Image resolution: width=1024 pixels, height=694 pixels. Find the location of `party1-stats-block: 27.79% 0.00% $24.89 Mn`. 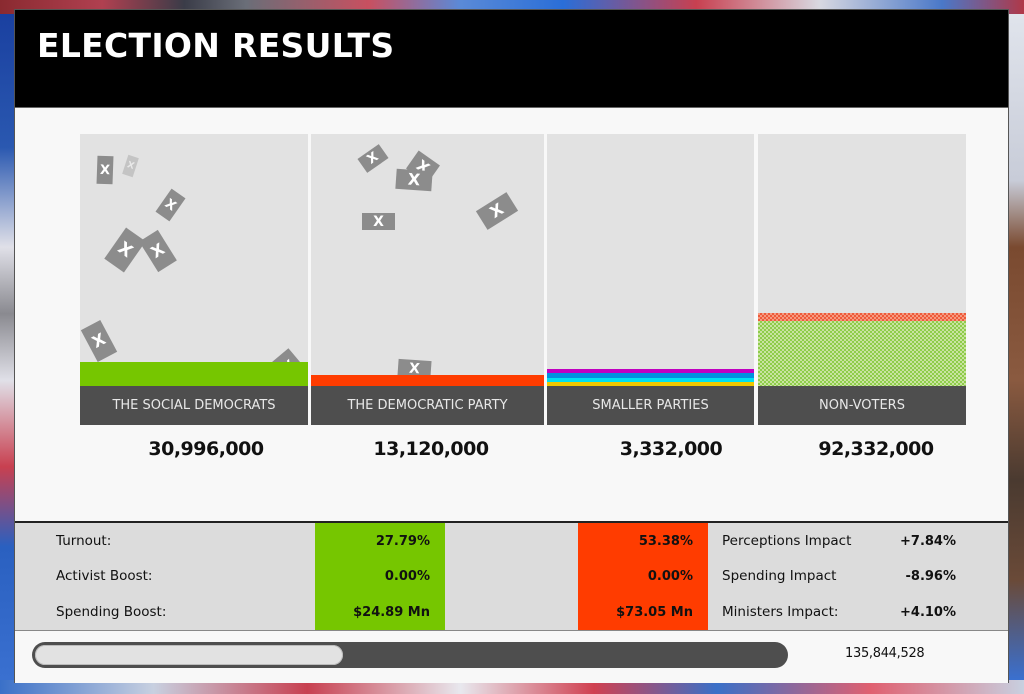

party1-stats-block: 27.79% 0.00% $24.89 Mn is located at coordinates (380, 576).